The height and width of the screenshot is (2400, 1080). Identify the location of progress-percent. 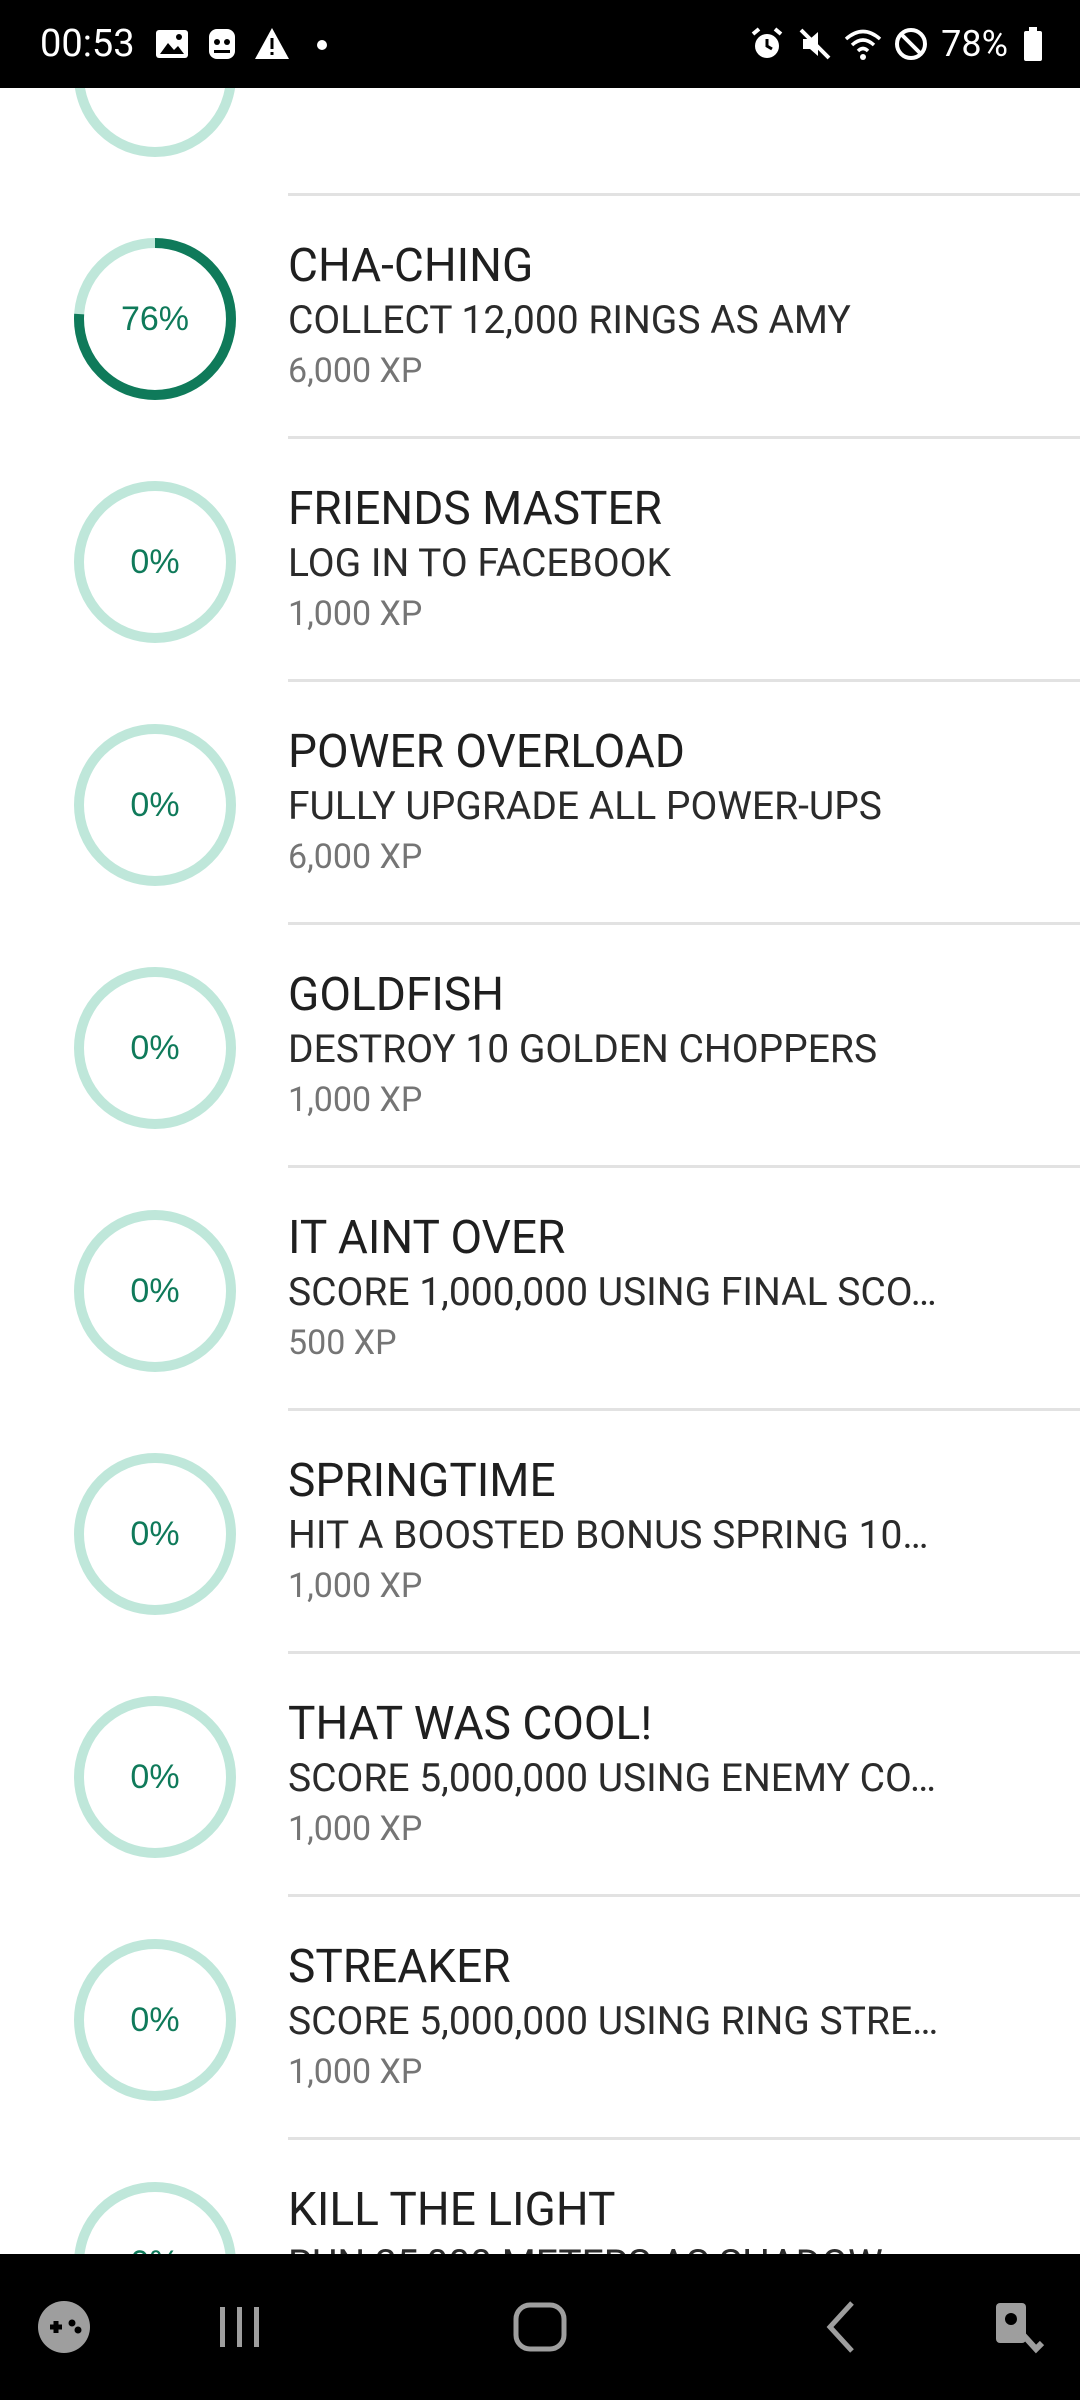
(155, 124).